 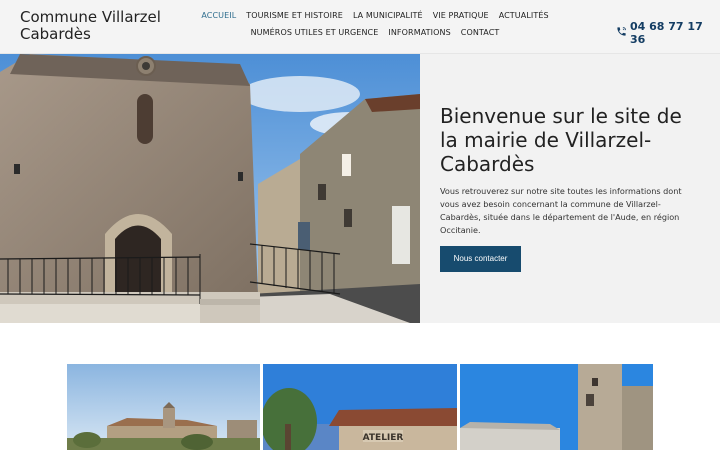 What do you see at coordinates (164, 407) in the screenshot?
I see `gallery-photo-village` at bounding box center [164, 407].